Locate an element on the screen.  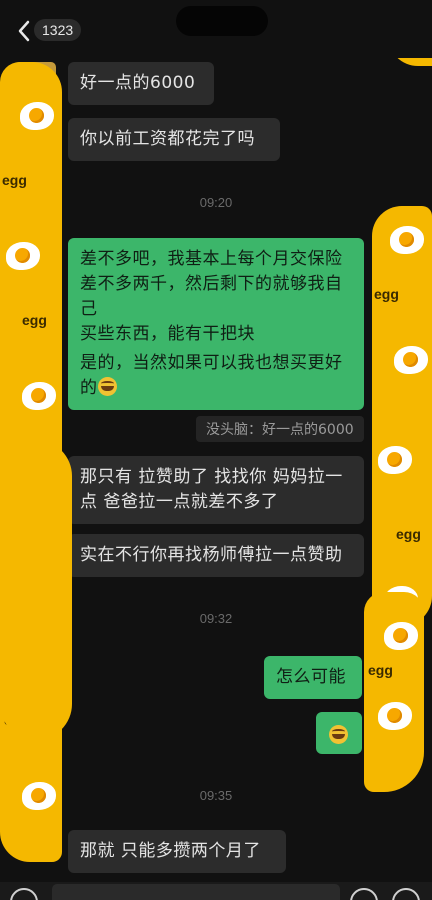
timestamp: 09:35 is located at coordinates (216, 795).